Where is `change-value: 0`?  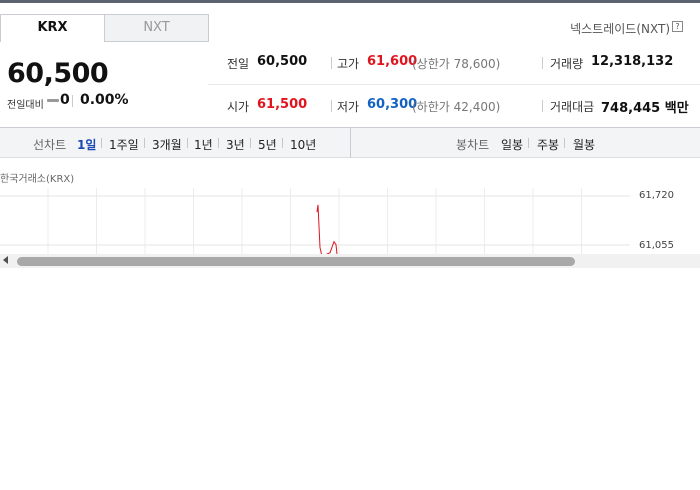
change-value: 0 is located at coordinates (65, 100).